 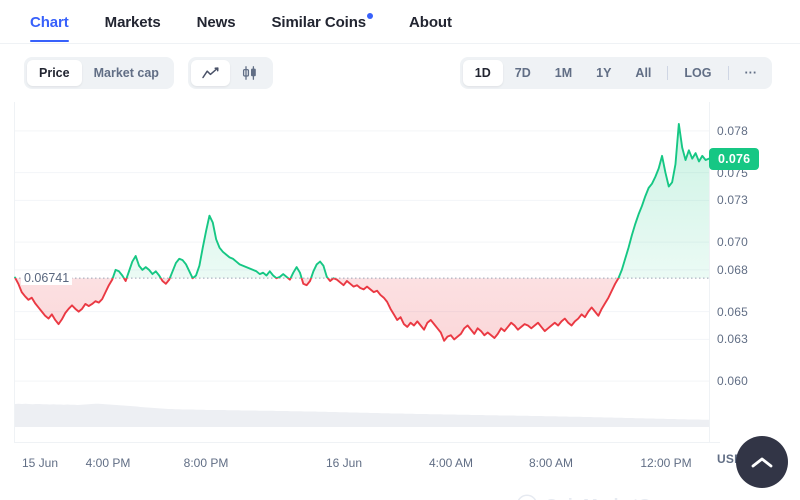 I want to click on chart-type-toggle-group, so click(x=230, y=73).